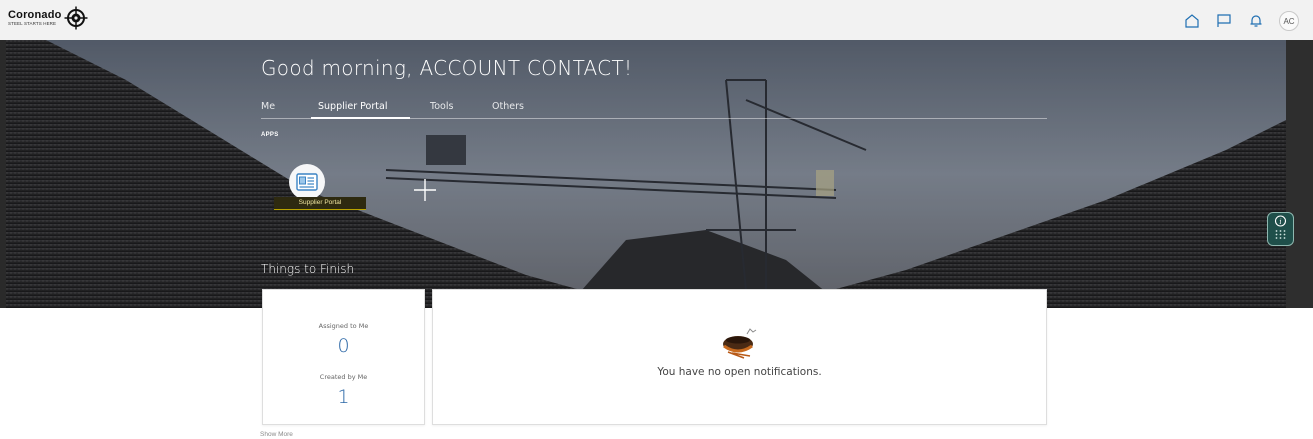 This screenshot has height=439, width=1313. I want to click on info-icon: i, so click(1280, 227).